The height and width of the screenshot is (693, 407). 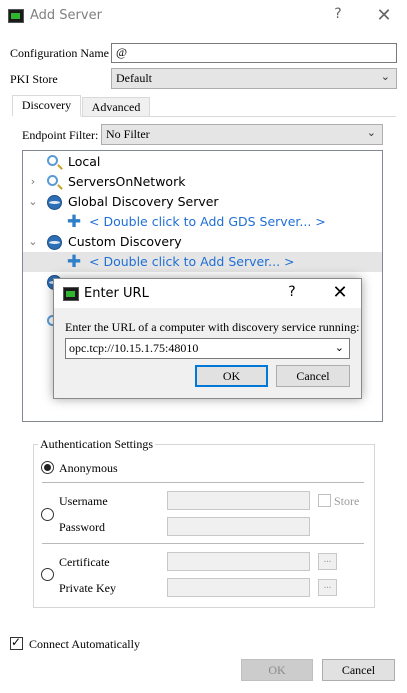 I want to click on certificate-radio, so click(x=47, y=574).